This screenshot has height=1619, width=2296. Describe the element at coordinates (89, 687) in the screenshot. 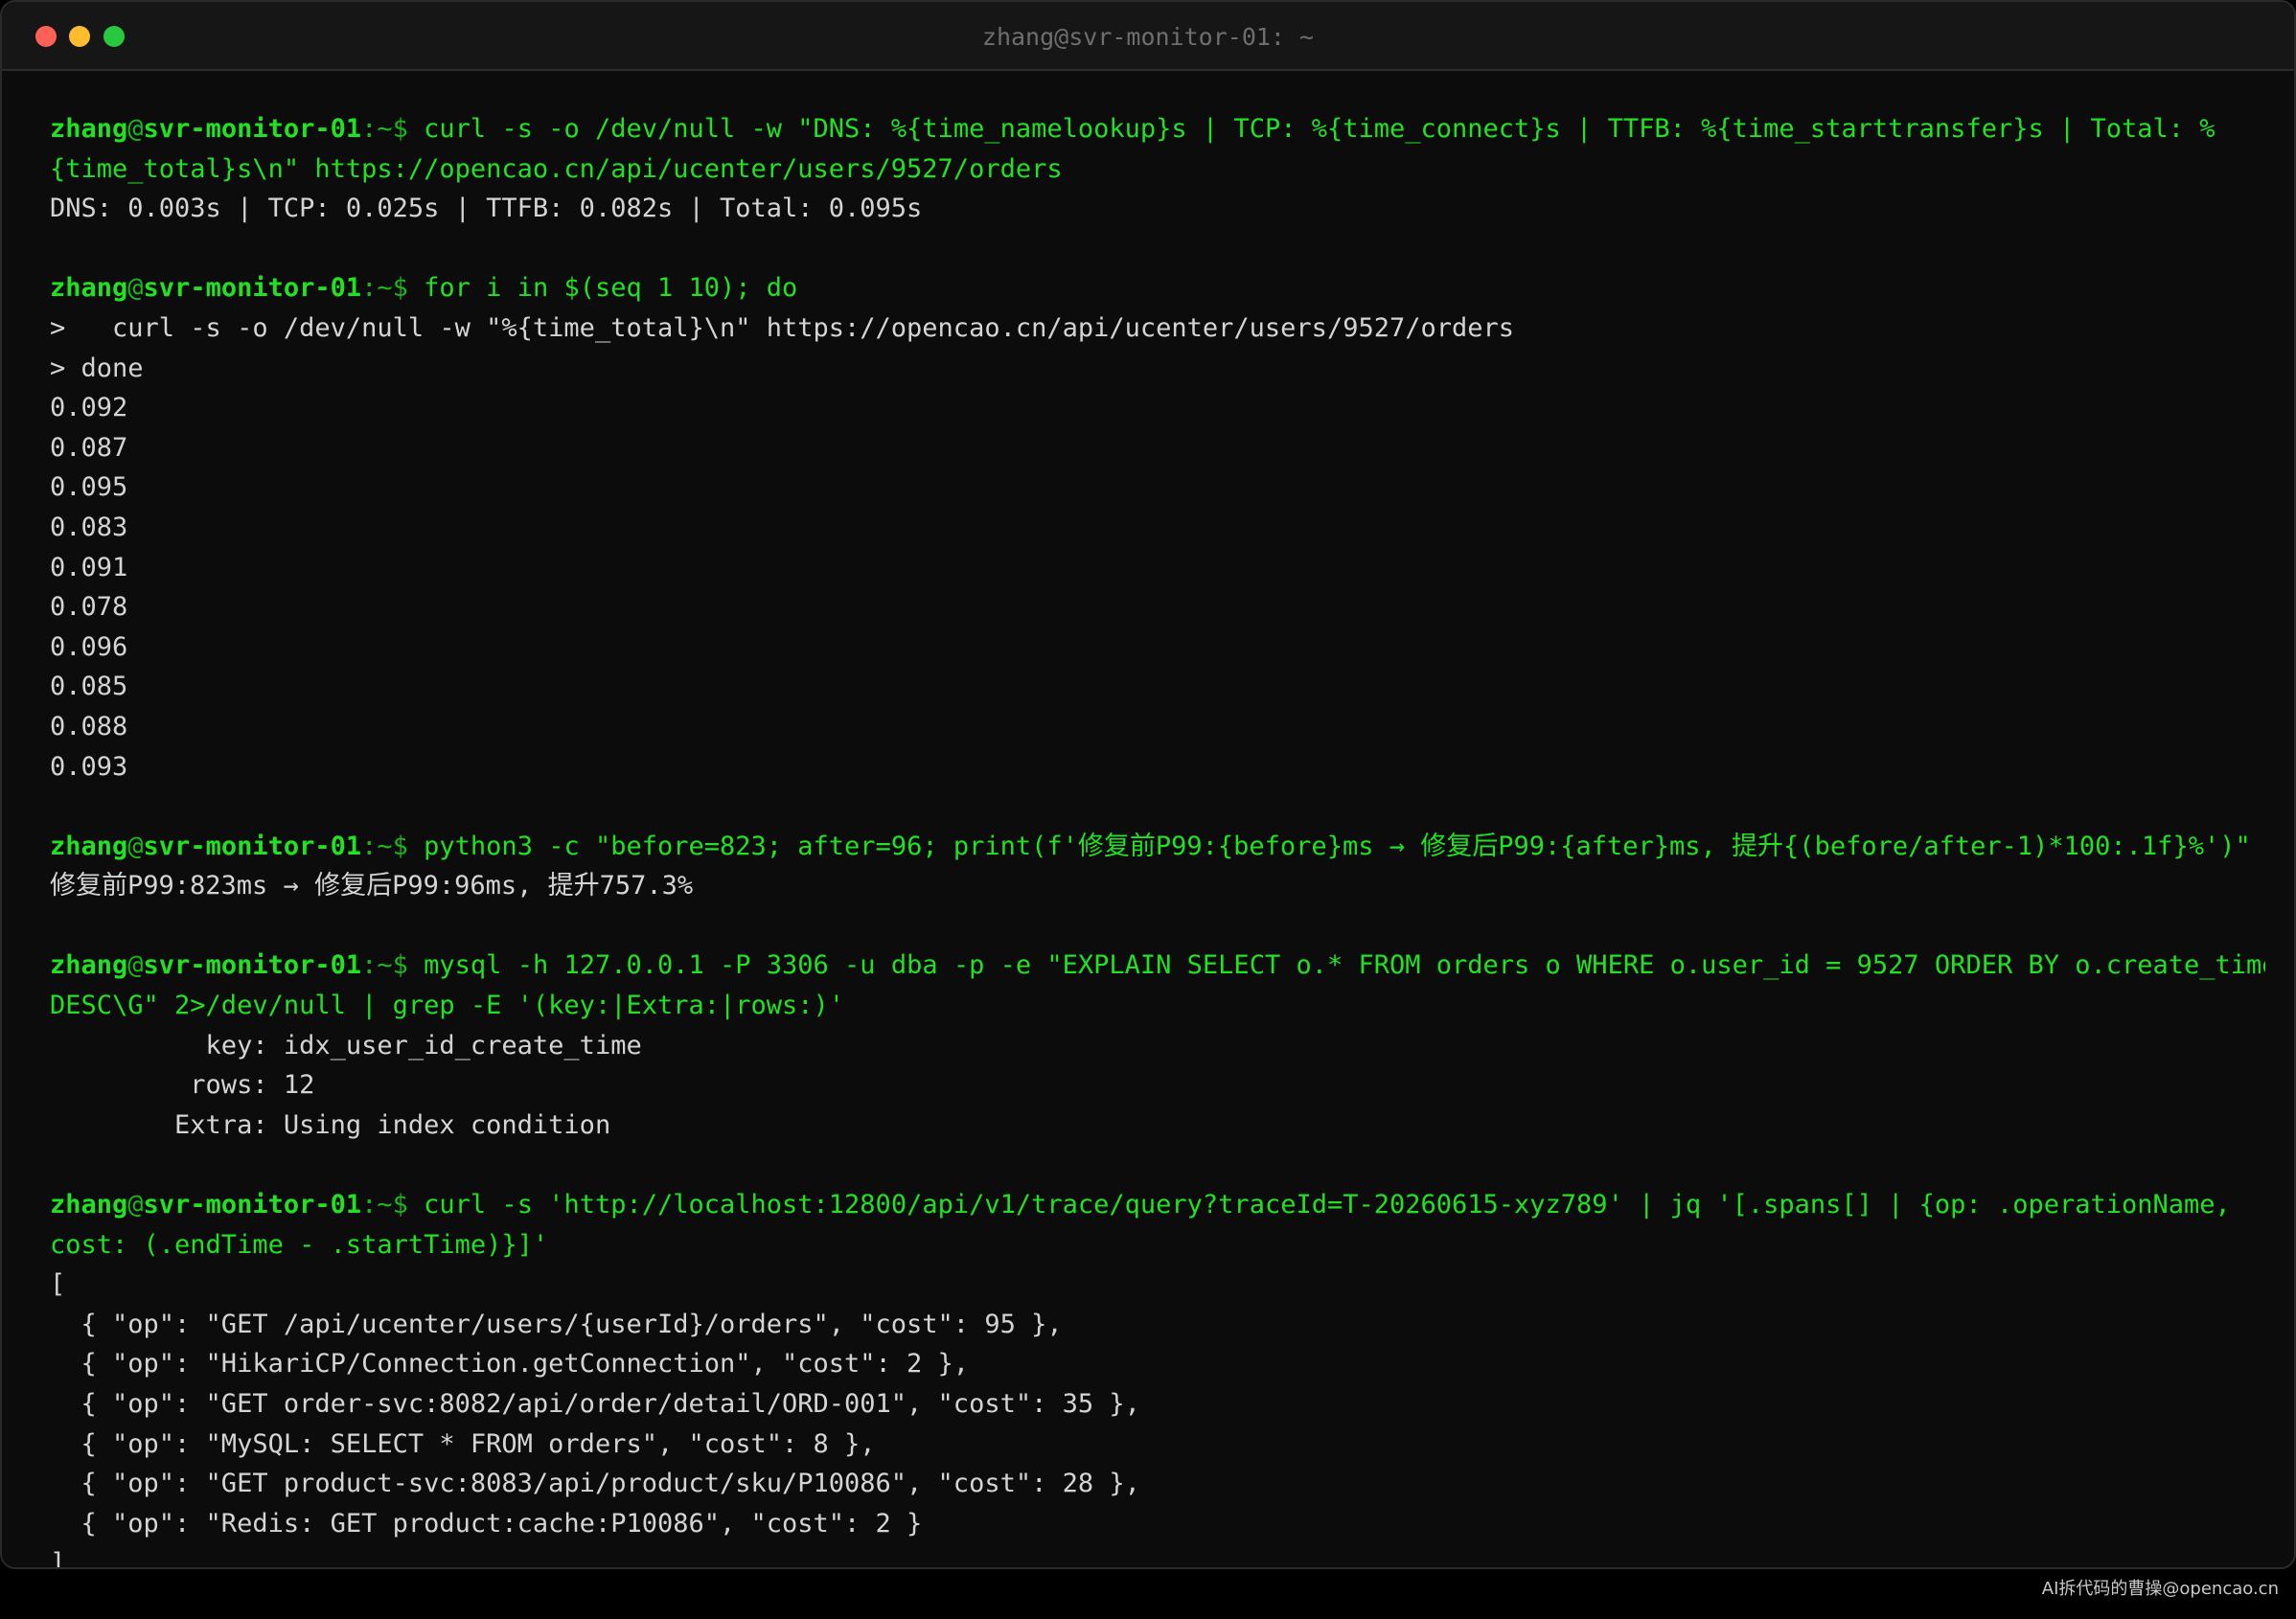

I see `output-line: 0.085` at that location.